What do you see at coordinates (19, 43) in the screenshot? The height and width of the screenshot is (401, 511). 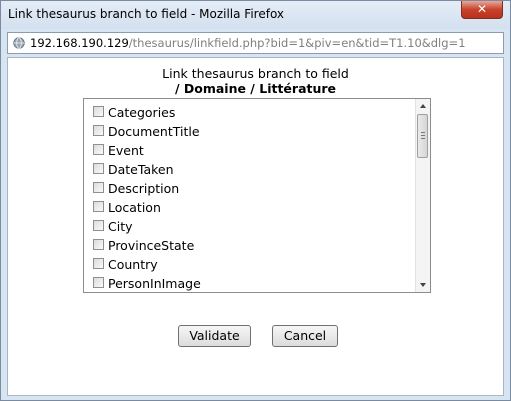 I see `globe-icon` at bounding box center [19, 43].